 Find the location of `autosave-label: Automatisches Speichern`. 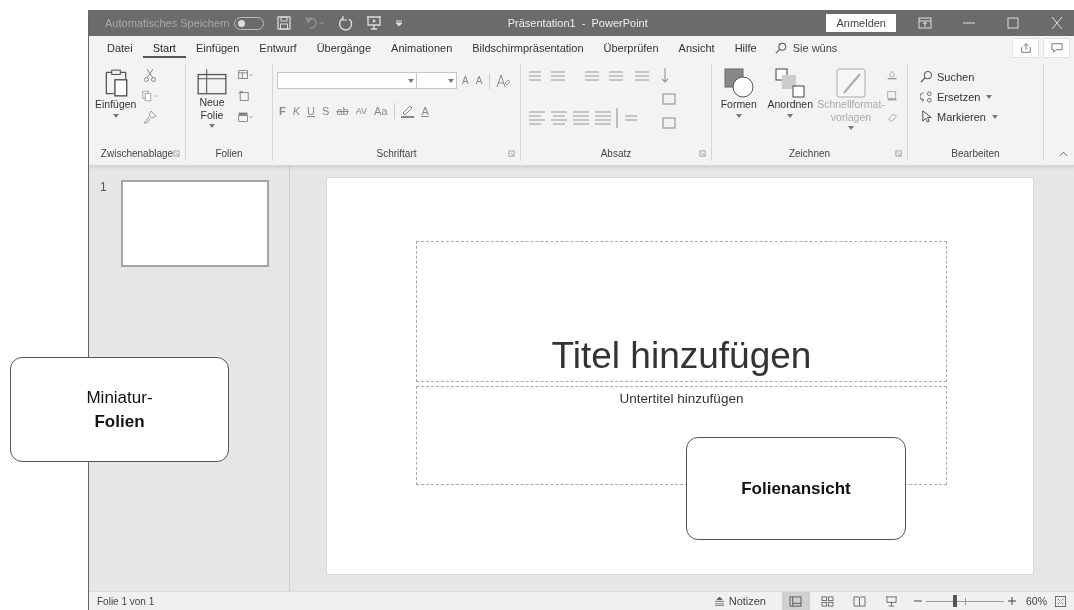

autosave-label: Automatisches Speichern is located at coordinates (167, 23).